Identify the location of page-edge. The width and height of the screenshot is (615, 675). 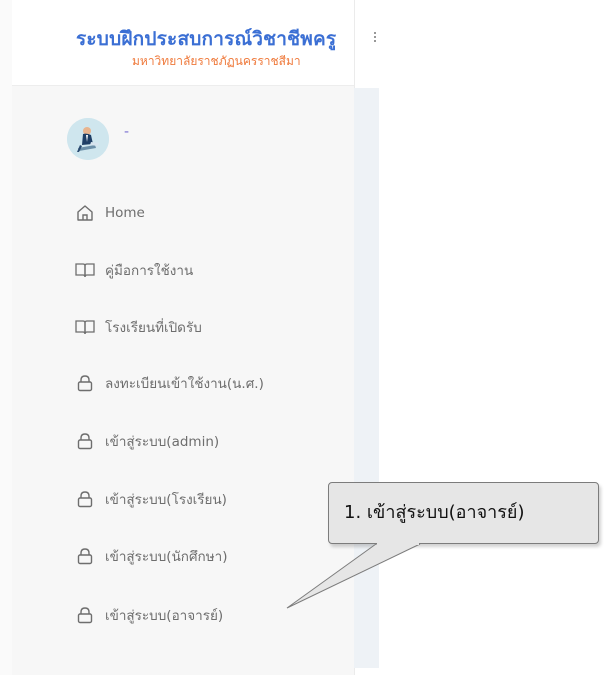
(6, 337).